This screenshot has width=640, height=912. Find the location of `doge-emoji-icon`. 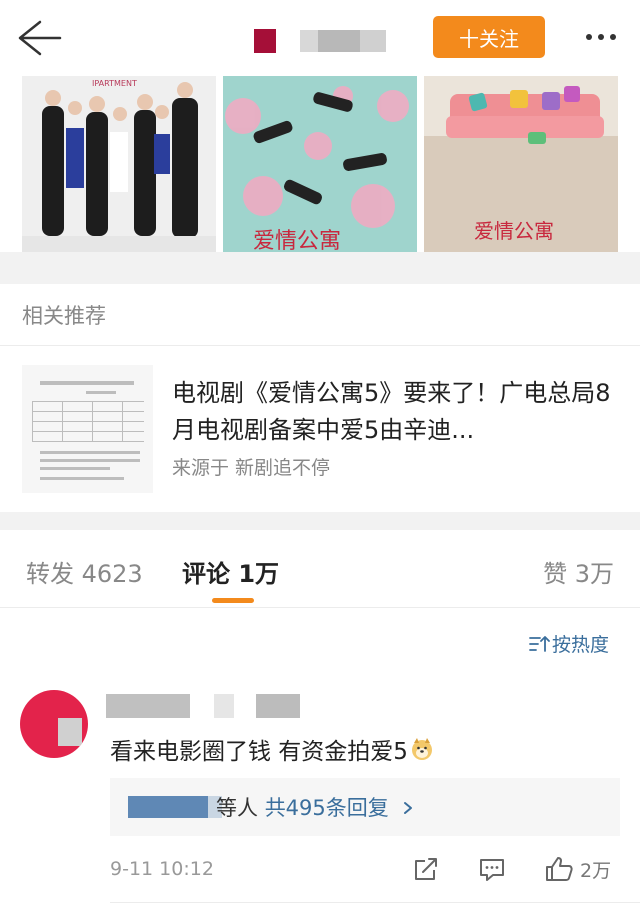

doge-emoji-icon is located at coordinates (421, 749).